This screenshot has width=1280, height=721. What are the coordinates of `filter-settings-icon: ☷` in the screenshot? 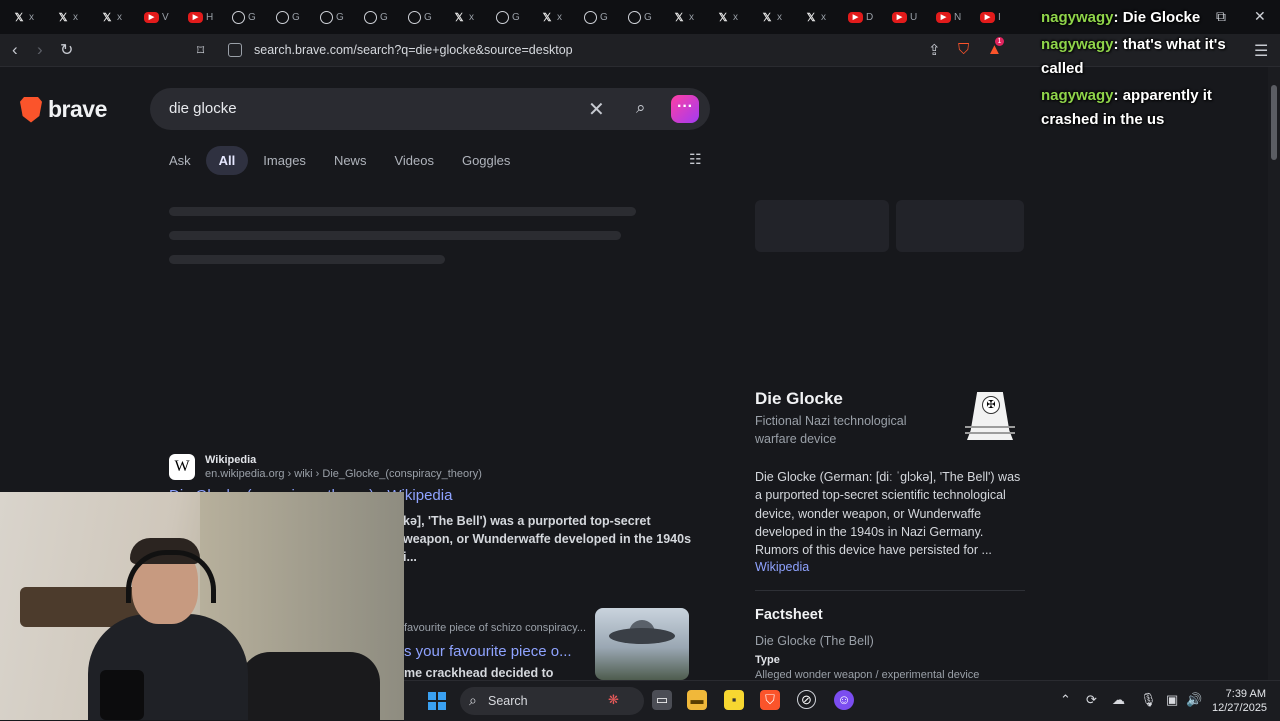 It's located at (695, 159).